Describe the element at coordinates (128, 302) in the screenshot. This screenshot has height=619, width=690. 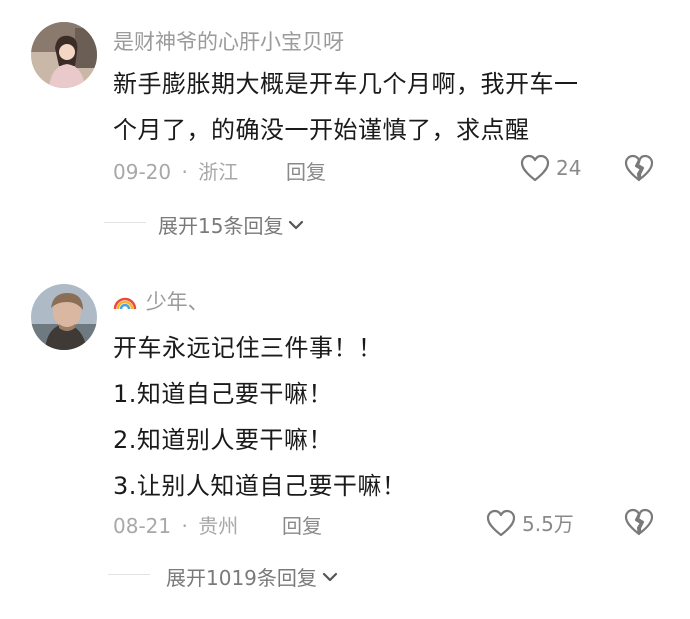
I see `rainbow-icon` at that location.